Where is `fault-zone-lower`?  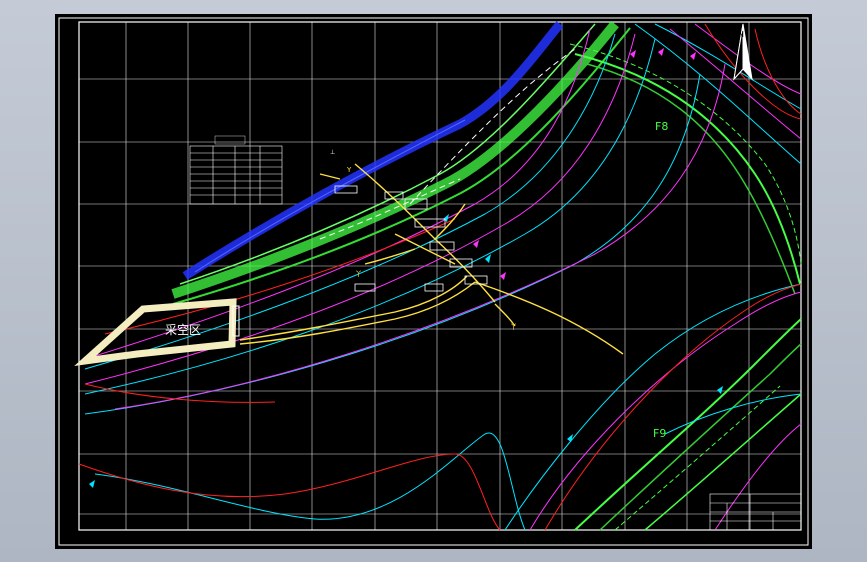 fault-zone-lower is located at coordinates (688, 424).